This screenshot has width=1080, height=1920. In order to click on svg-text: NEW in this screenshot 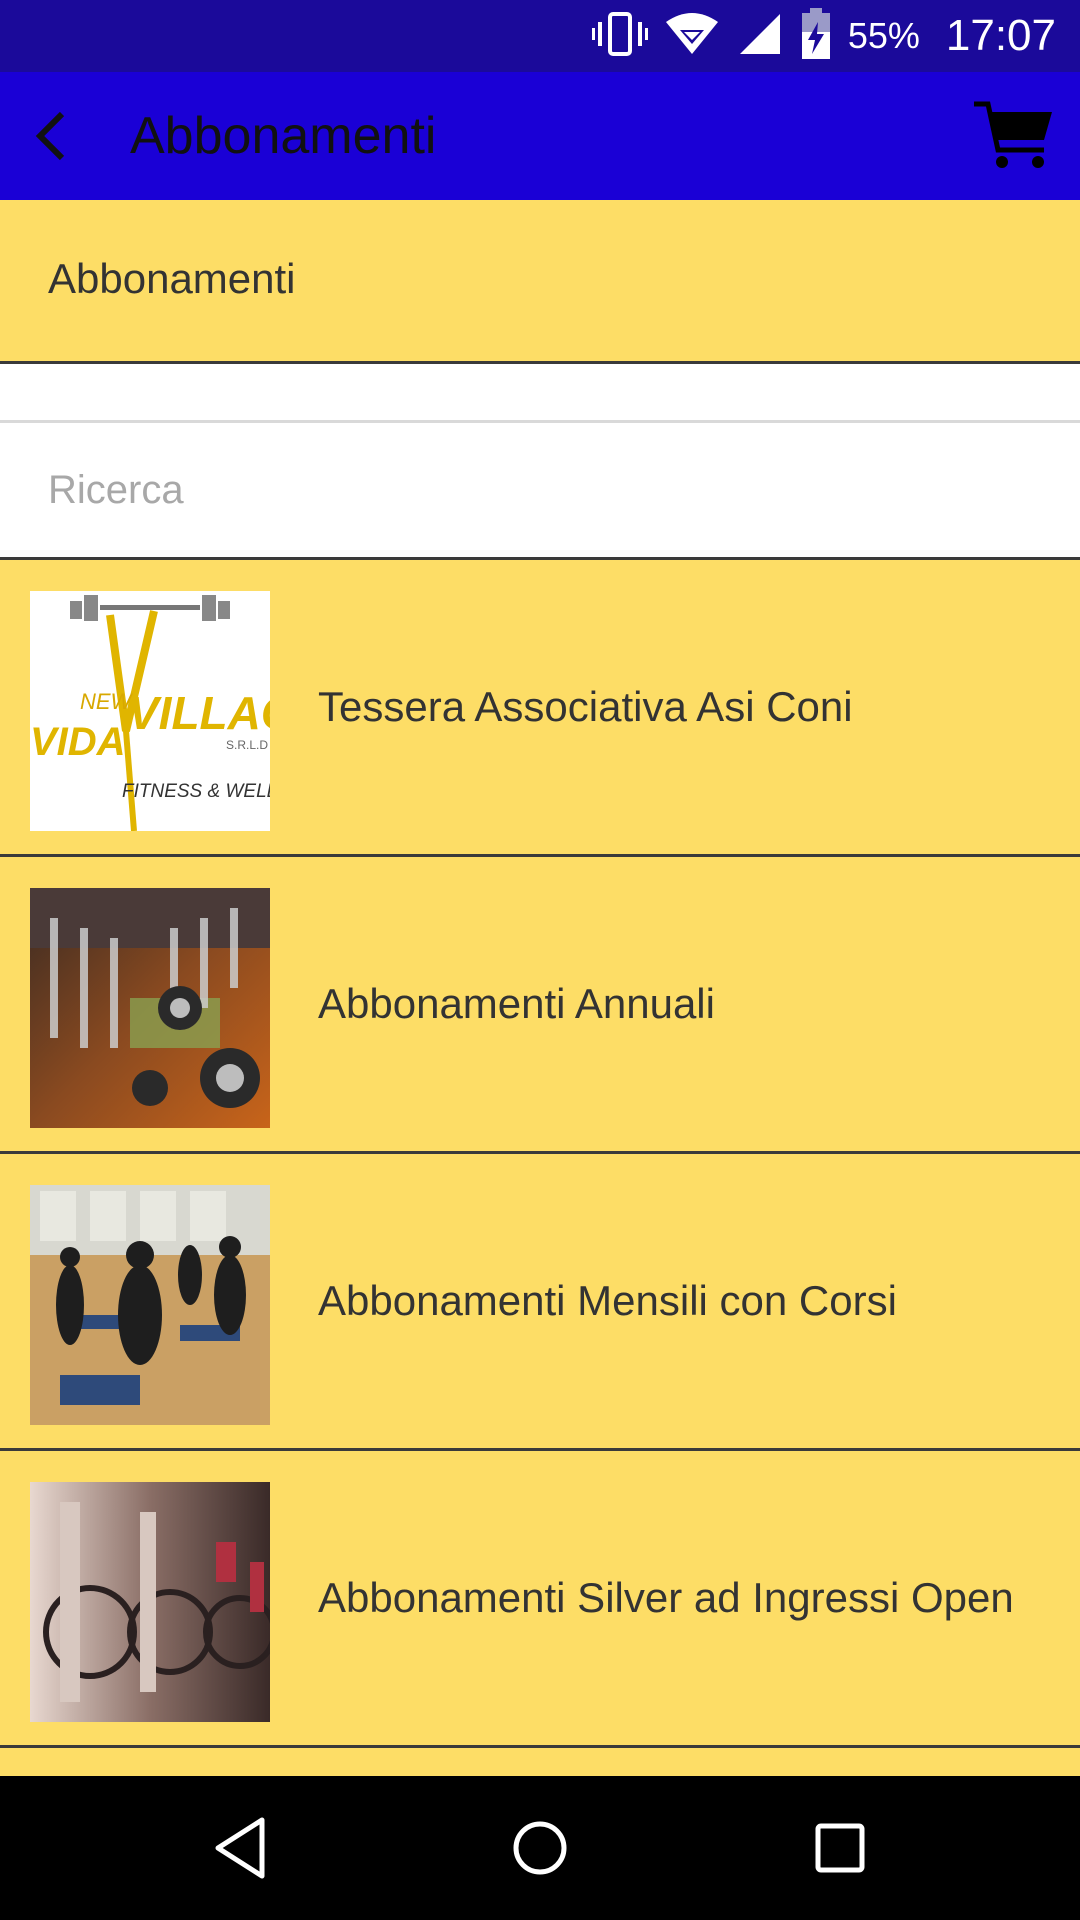, I will do `click(107, 701)`.